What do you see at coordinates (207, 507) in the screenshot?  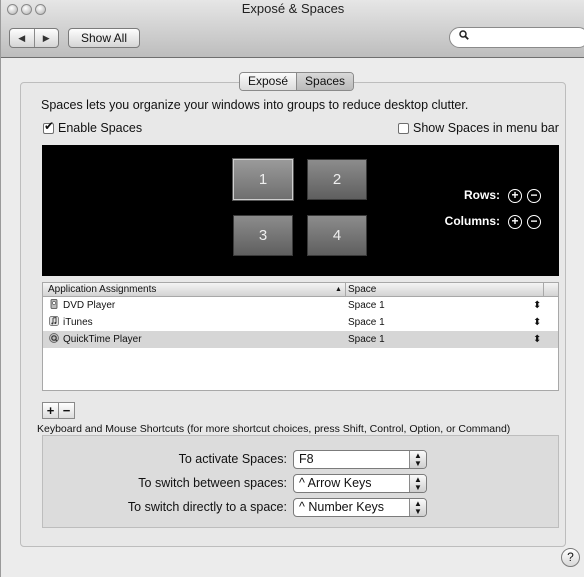 I see `switch-directly-label: To switch directly to a space:` at bounding box center [207, 507].